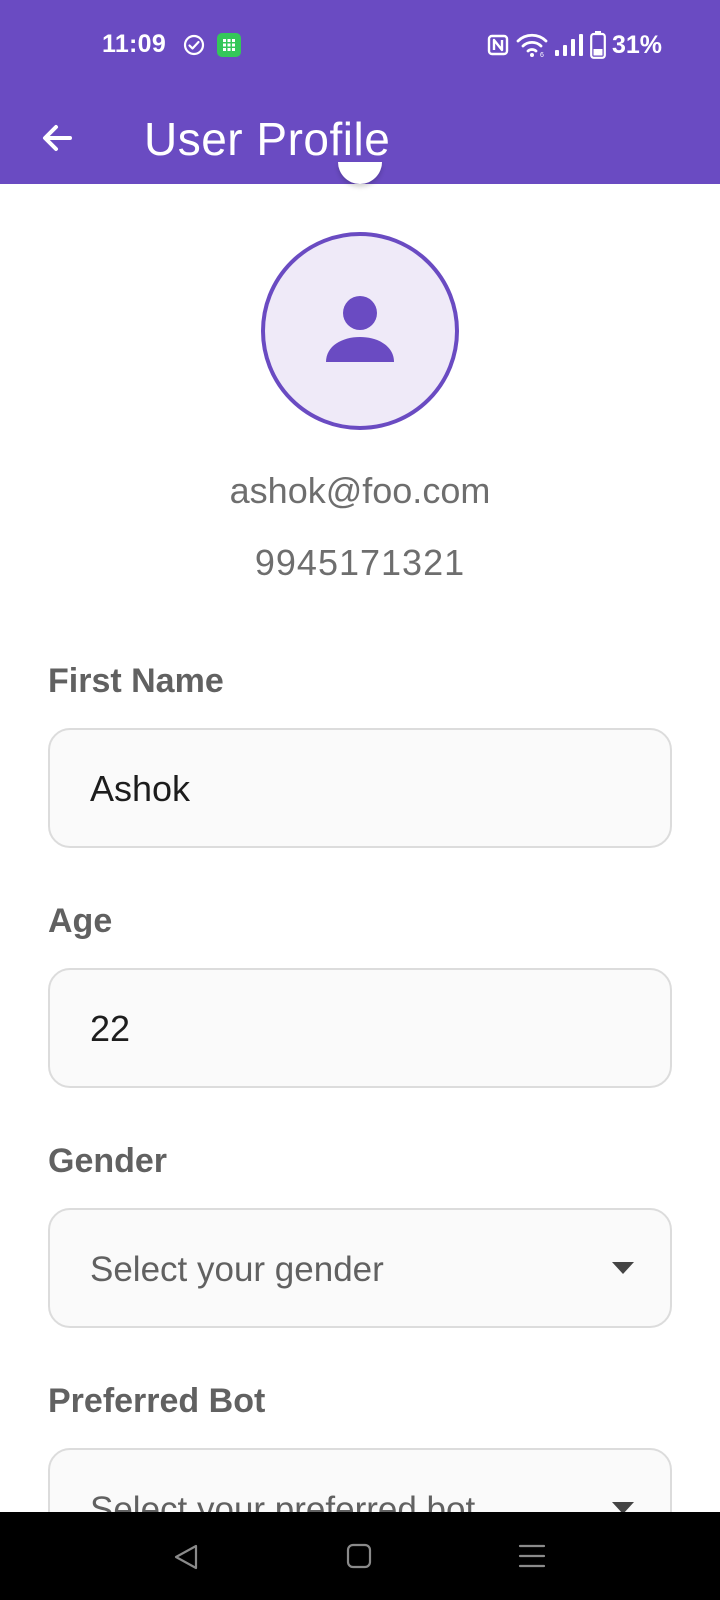 The height and width of the screenshot is (1600, 720). I want to click on status-bar: 11:09 6 31%, so click(360, 46).